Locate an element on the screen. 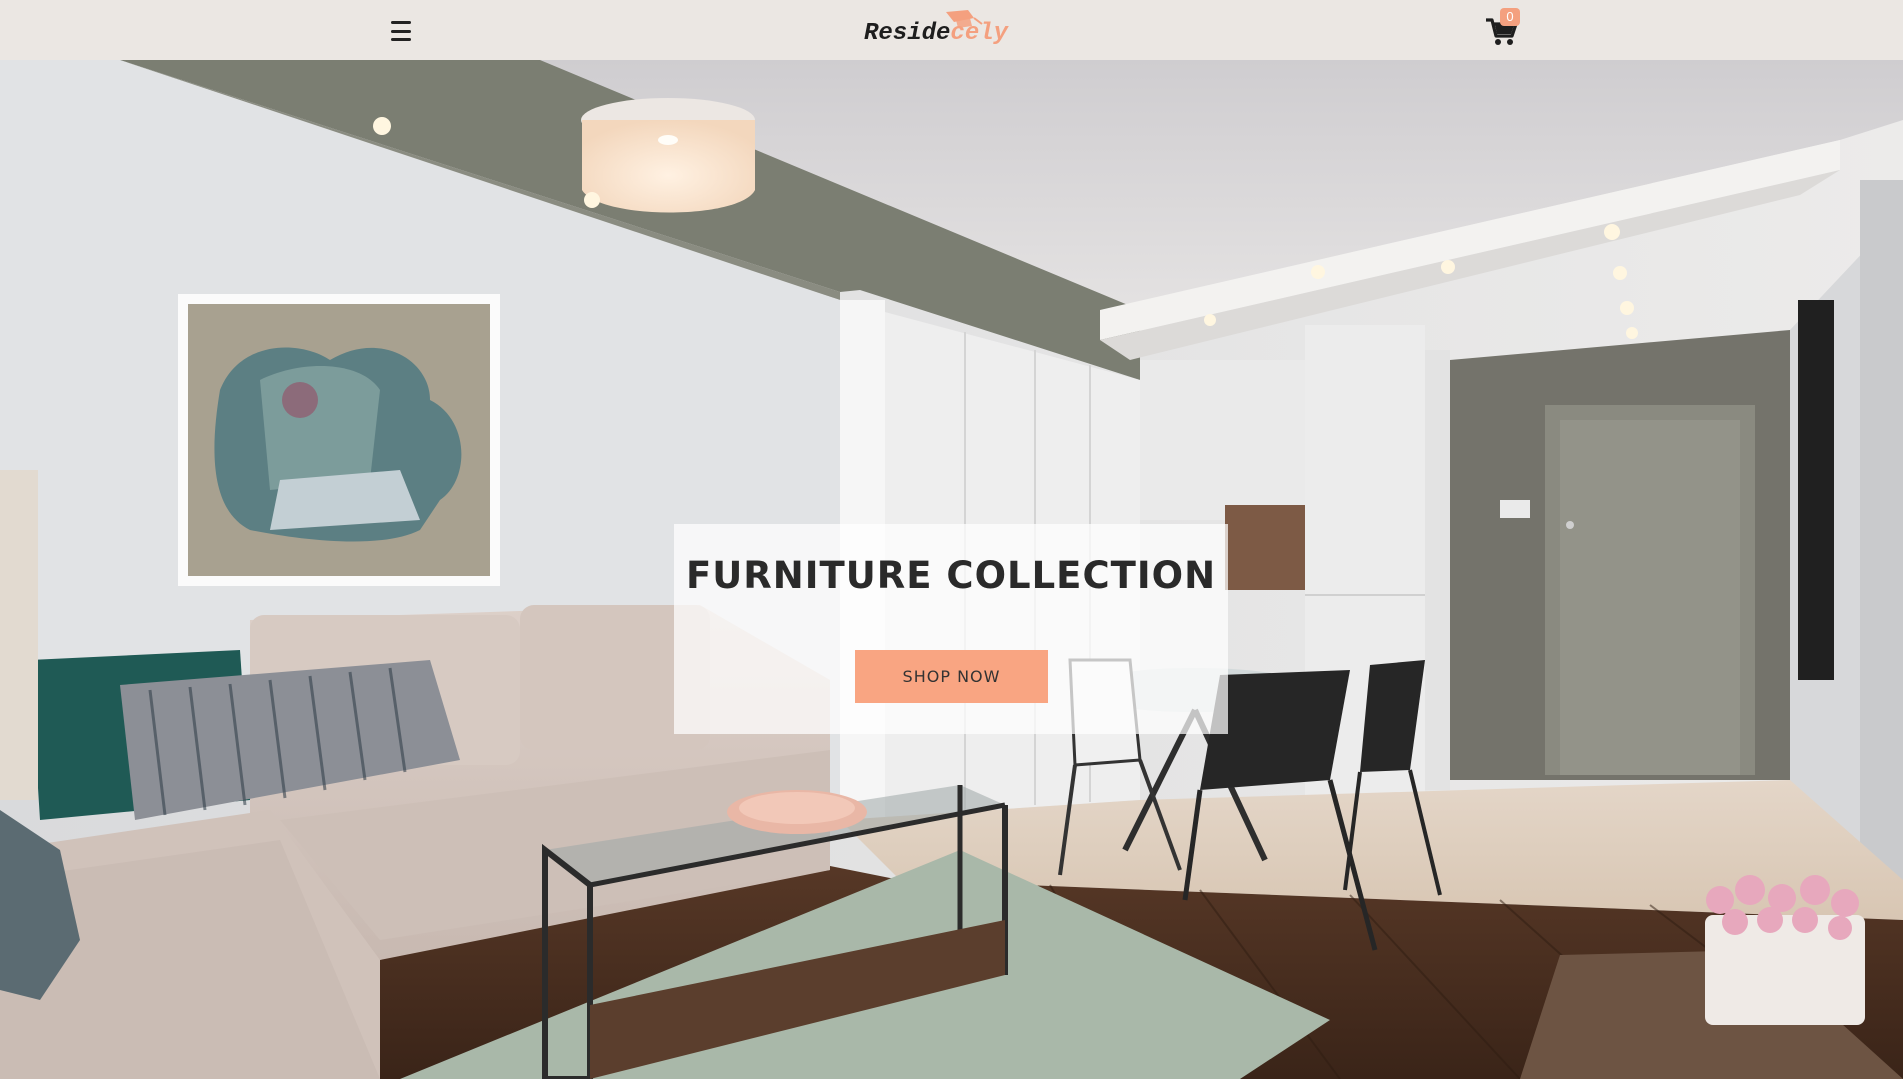 The height and width of the screenshot is (1079, 1903). hero-title: FURNITURE COLLECTION is located at coordinates (951, 575).